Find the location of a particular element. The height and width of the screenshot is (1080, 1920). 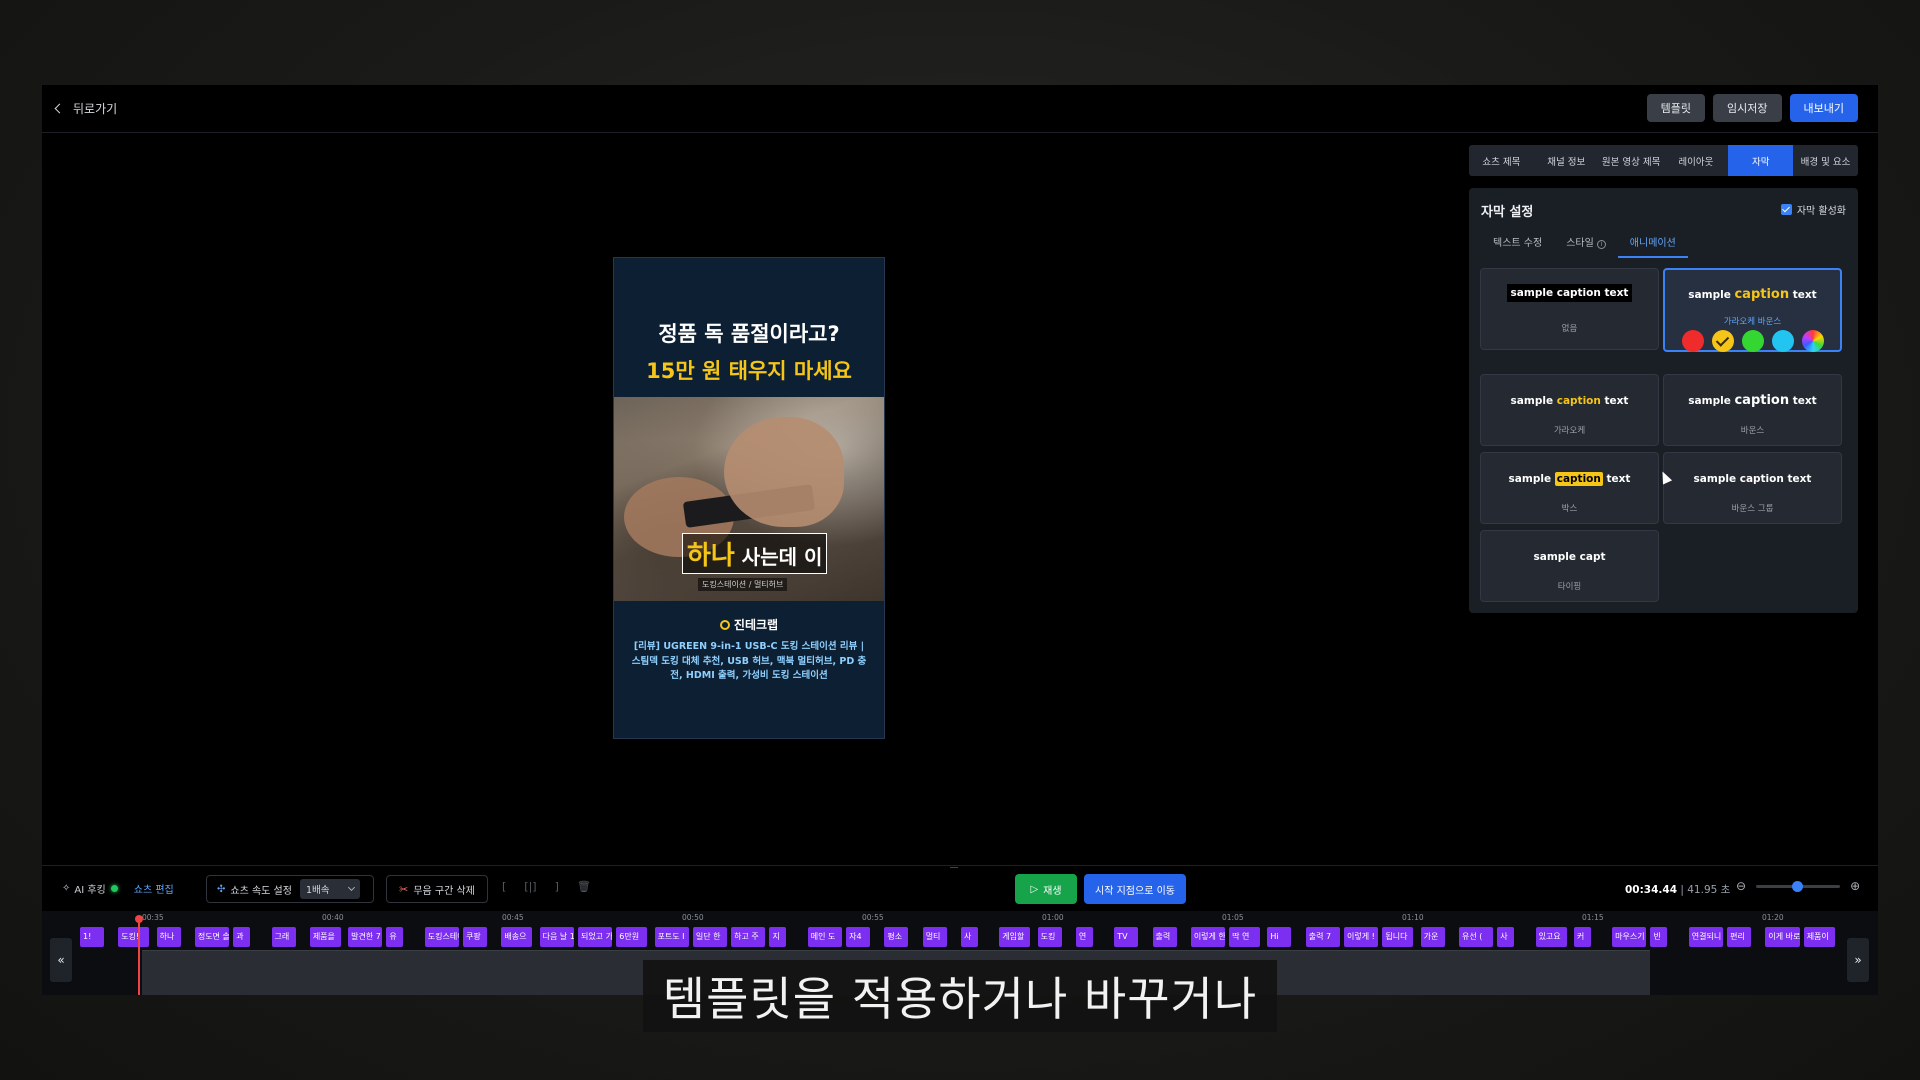

subtitle-clip: 배송으 is located at coordinates (517, 937).